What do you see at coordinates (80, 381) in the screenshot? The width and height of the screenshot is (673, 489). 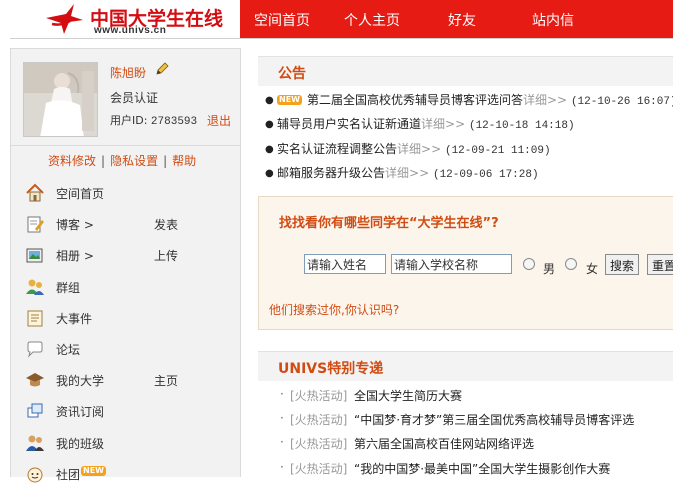 I see `sidebar-item-label: 我的大学` at bounding box center [80, 381].